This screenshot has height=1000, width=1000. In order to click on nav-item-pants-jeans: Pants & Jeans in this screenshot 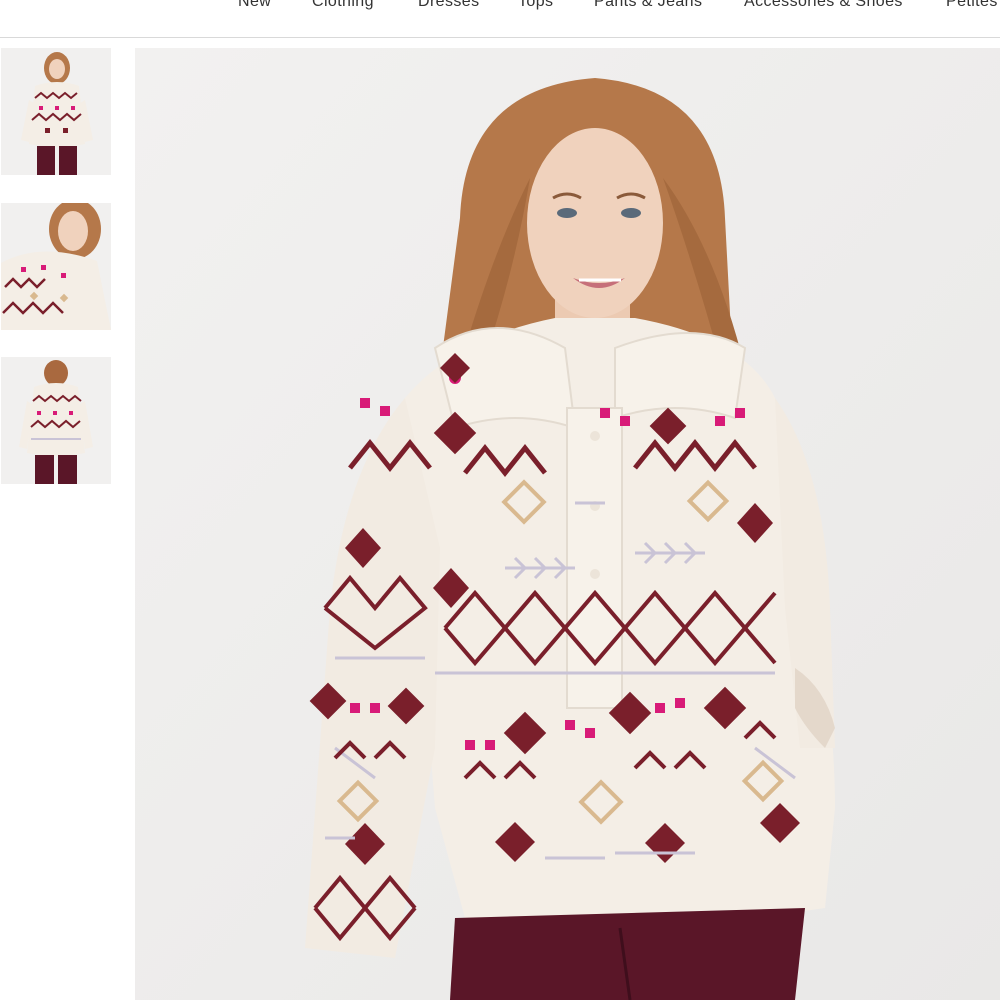, I will do `click(648, 5)`.